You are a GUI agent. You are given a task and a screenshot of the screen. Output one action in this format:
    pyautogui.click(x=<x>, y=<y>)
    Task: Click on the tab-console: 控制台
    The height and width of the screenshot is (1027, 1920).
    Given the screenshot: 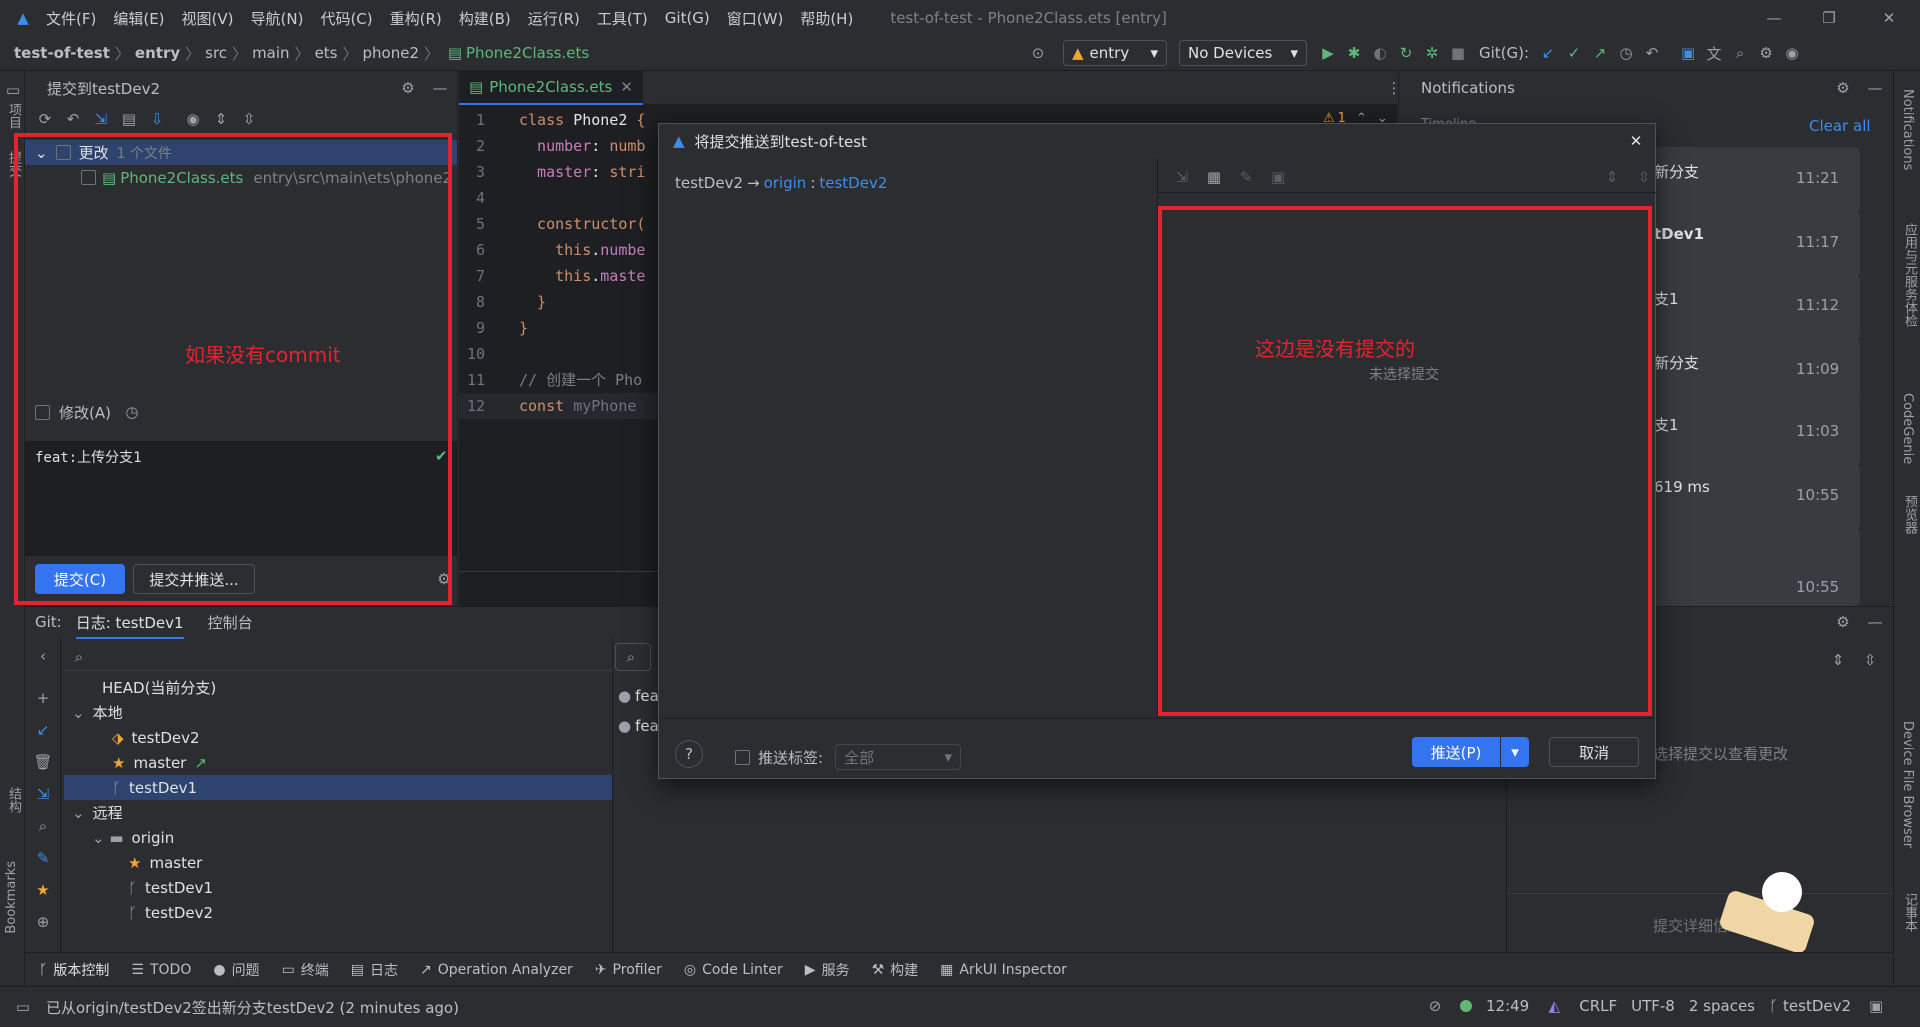 What is the action you would take?
    pyautogui.click(x=230, y=622)
    